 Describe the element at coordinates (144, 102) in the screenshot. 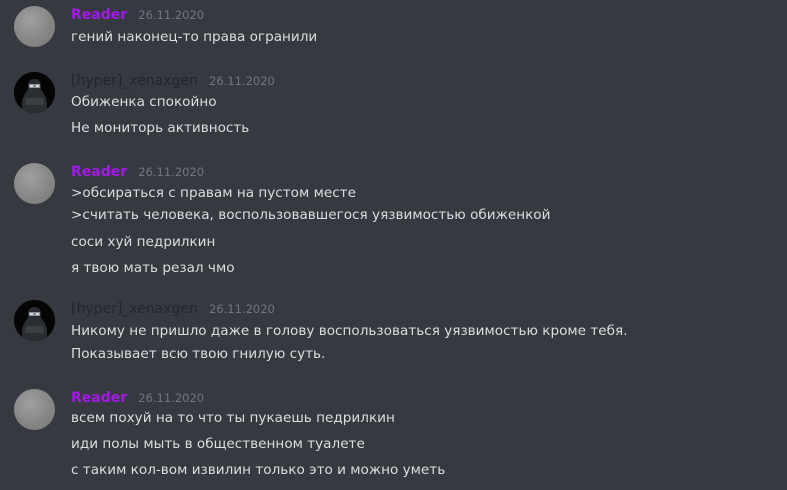

I see `message-text: Обиженка спокойно` at that location.